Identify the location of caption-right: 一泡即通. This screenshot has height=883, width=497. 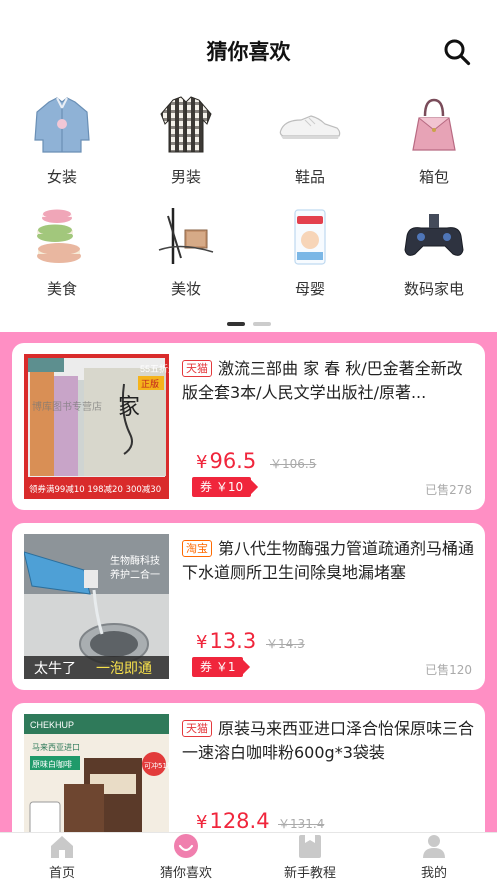
(124, 669).